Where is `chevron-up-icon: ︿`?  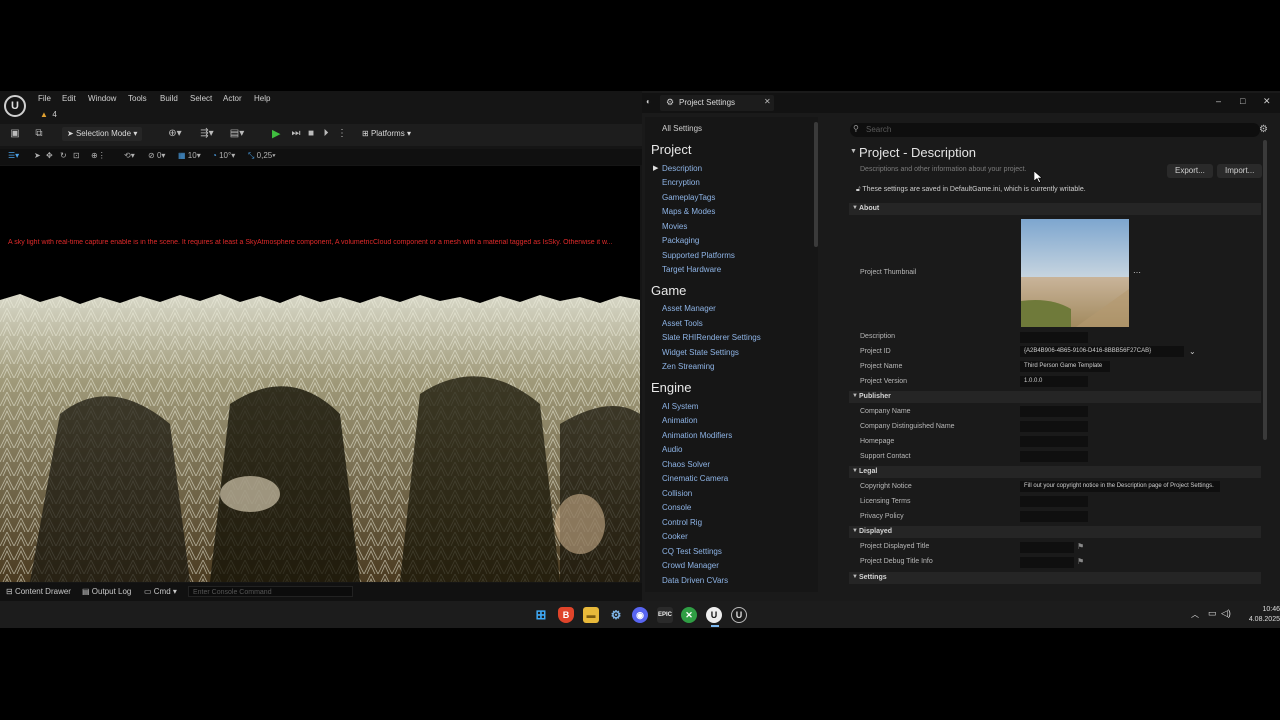 chevron-up-icon: ︿ is located at coordinates (1195, 614).